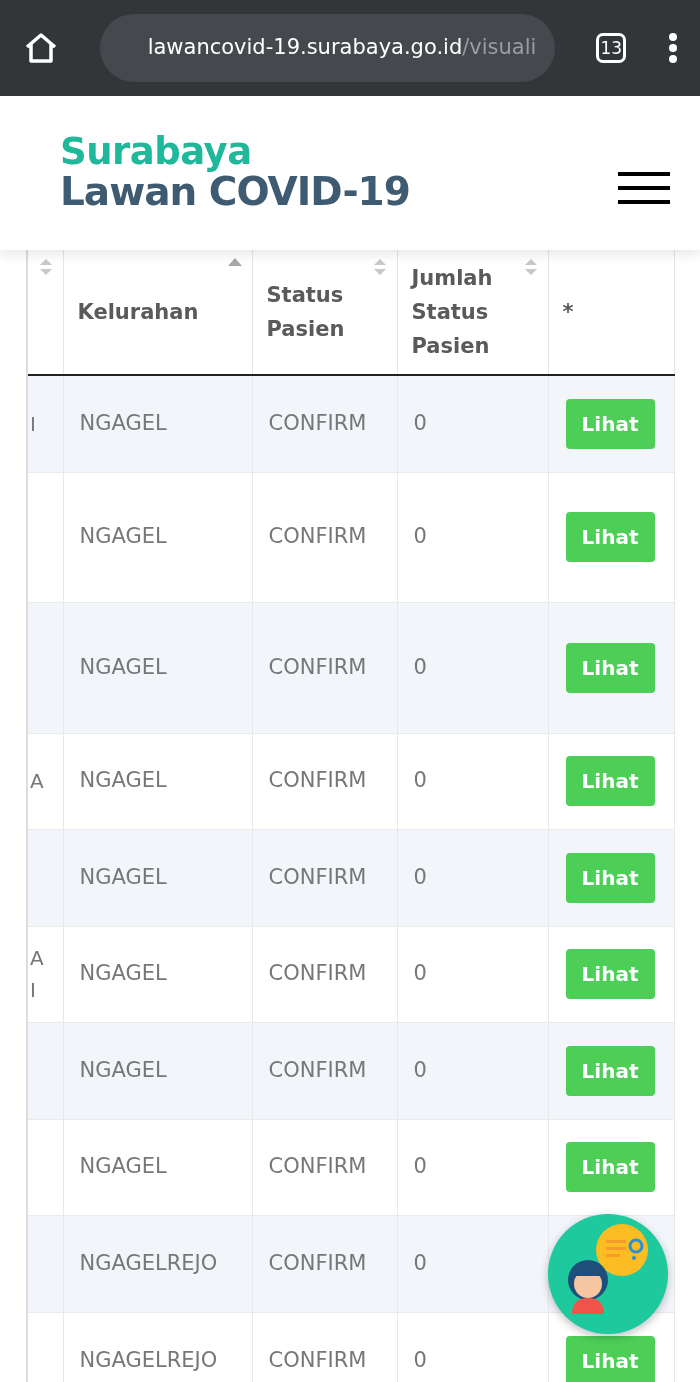 This screenshot has width=700, height=1382. Describe the element at coordinates (612, 312) in the screenshot. I see `column-header: *` at that location.